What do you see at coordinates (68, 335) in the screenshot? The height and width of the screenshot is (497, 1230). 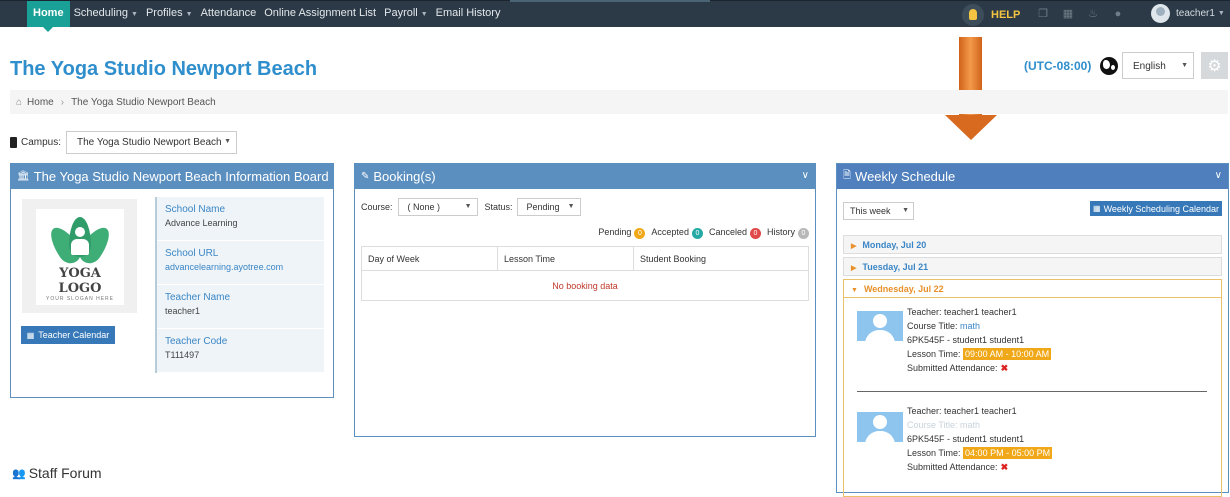 I see `teacher-calendar-button: ▦ Teacher Calendar` at bounding box center [68, 335].